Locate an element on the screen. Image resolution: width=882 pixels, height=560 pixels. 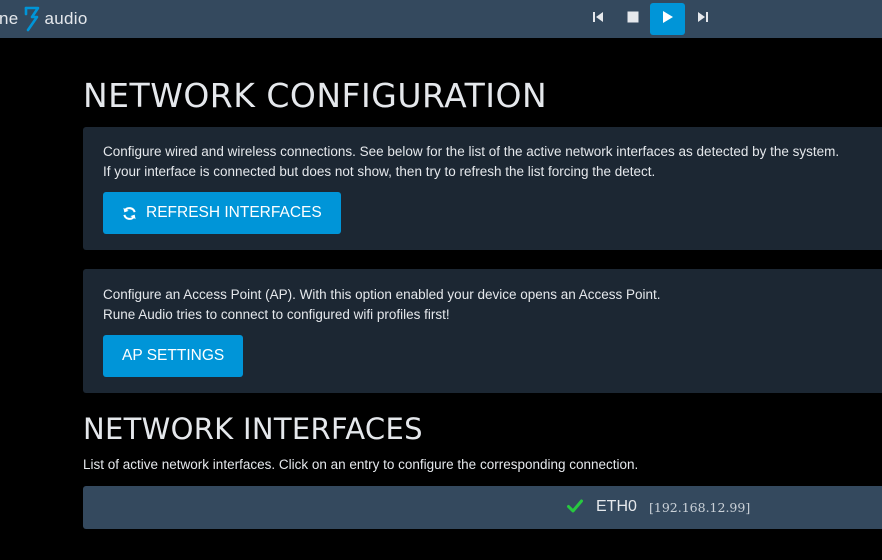
refresh-icon is located at coordinates (129, 213).